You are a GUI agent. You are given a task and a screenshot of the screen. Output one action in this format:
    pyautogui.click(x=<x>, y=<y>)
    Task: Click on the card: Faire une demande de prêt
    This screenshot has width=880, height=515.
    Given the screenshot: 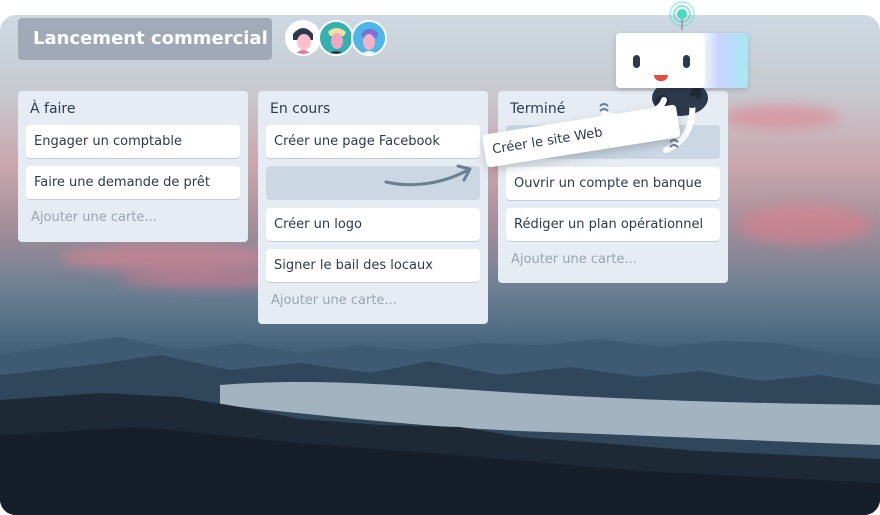 What is the action you would take?
    pyautogui.click(x=133, y=182)
    